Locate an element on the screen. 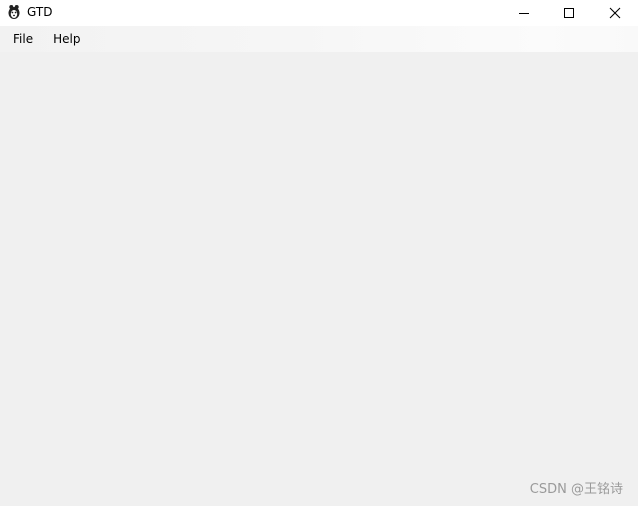 Image resolution: width=638 pixels, height=506 pixels. maximize-button is located at coordinates (569, 13).